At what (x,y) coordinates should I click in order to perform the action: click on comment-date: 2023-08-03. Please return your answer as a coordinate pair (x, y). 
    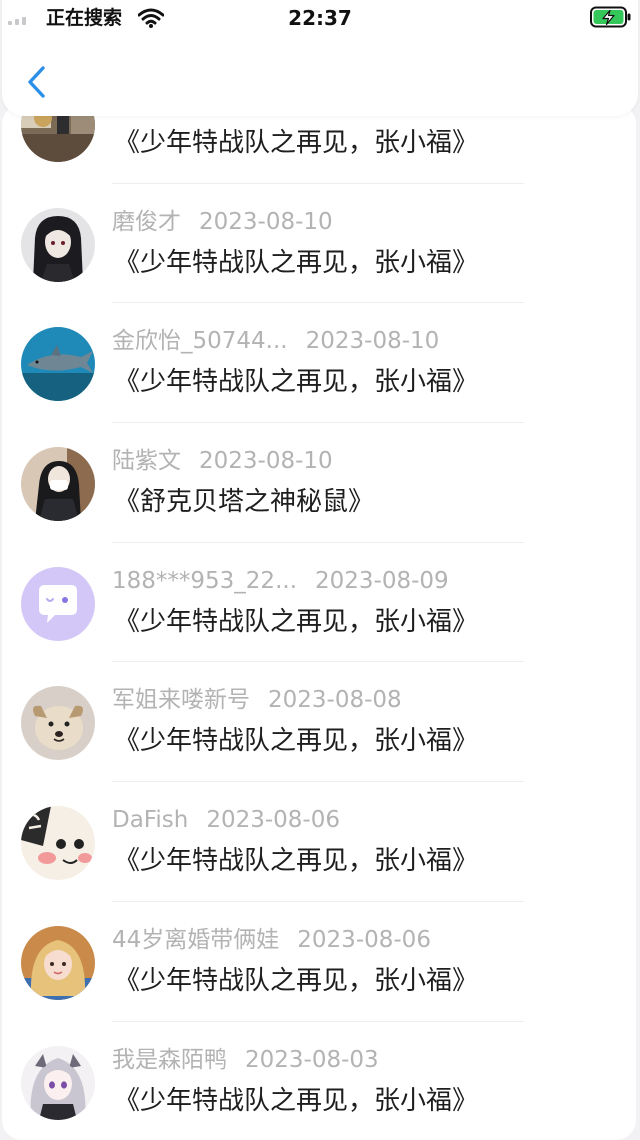
    Looking at the image, I should click on (312, 1059).